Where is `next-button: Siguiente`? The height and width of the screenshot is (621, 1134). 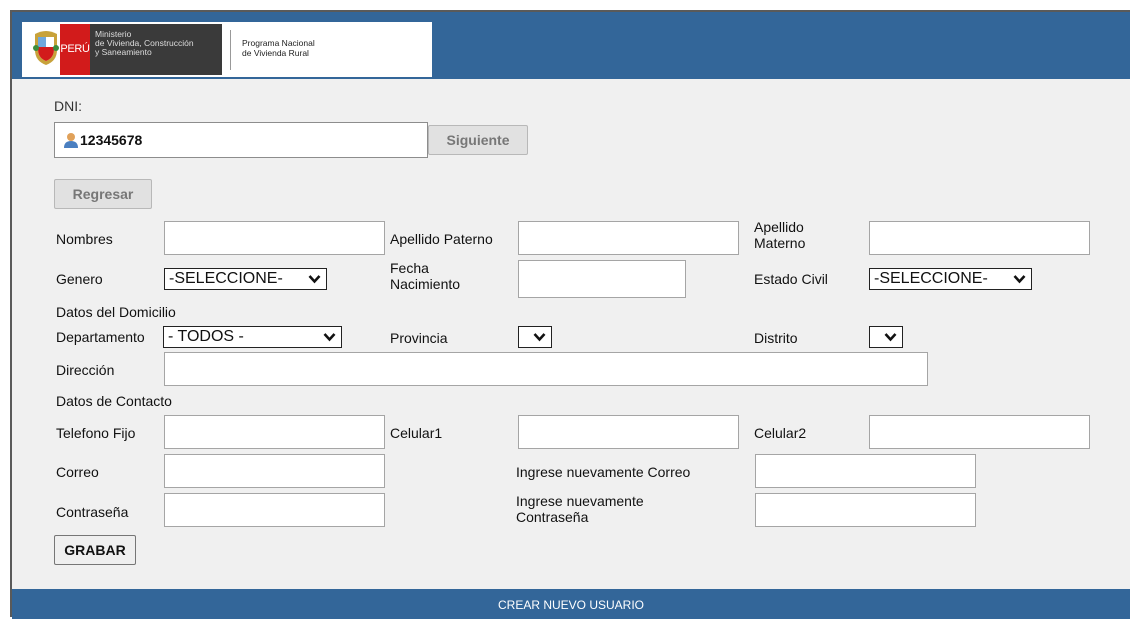 next-button: Siguiente is located at coordinates (478, 140).